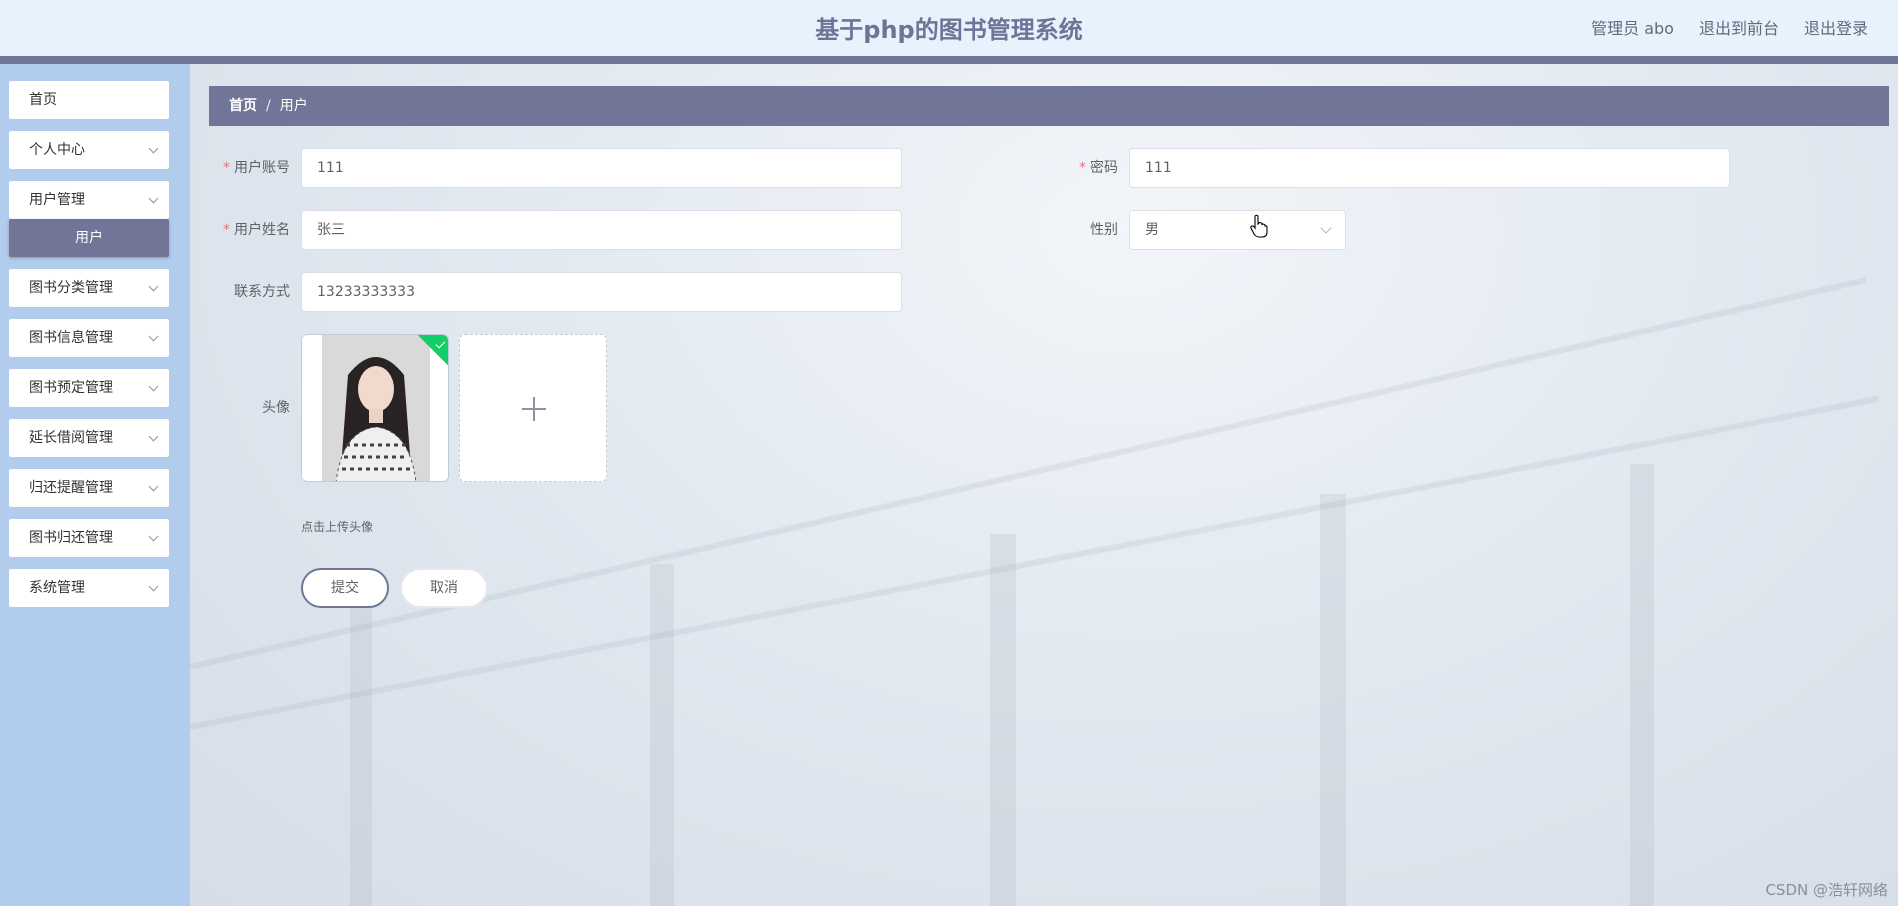 Image resolution: width=1898 pixels, height=906 pixels. What do you see at coordinates (71, 488) in the screenshot?
I see `sidebar-item-label: 归还提醒管理` at bounding box center [71, 488].